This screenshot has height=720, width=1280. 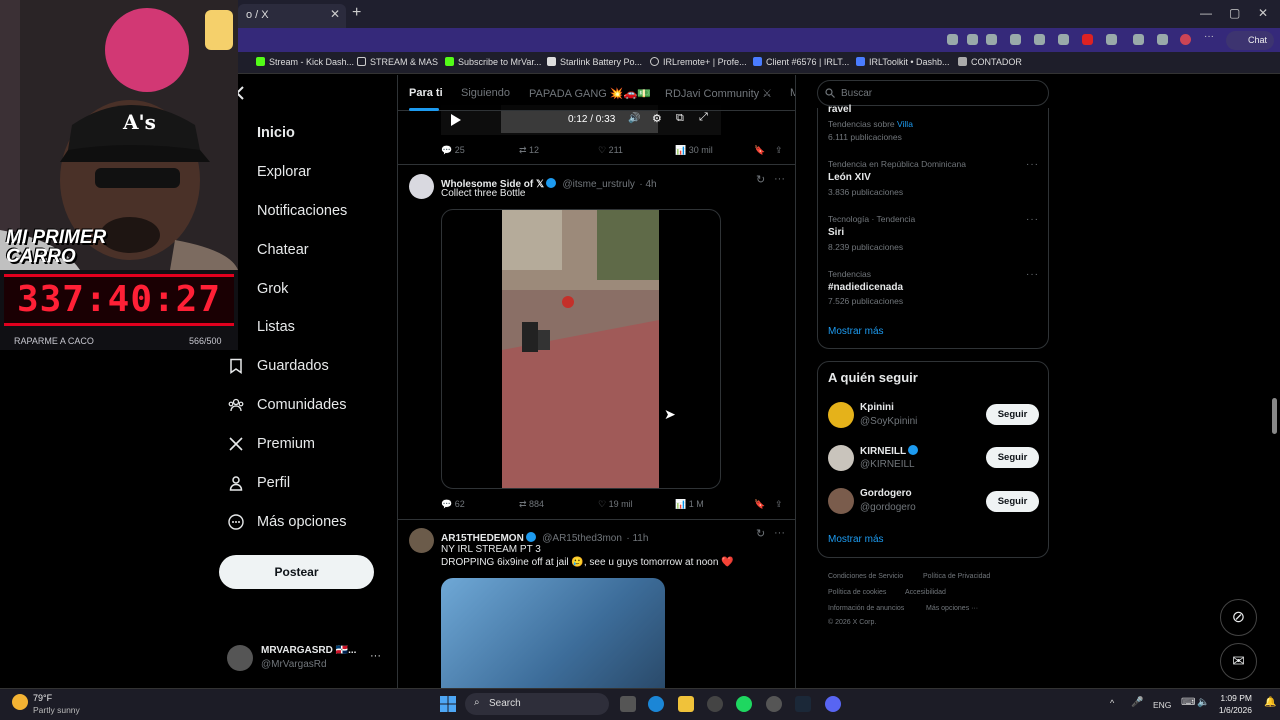 What do you see at coordinates (1235, 698) in the screenshot?
I see `clock-time: 1:09 PM` at bounding box center [1235, 698].